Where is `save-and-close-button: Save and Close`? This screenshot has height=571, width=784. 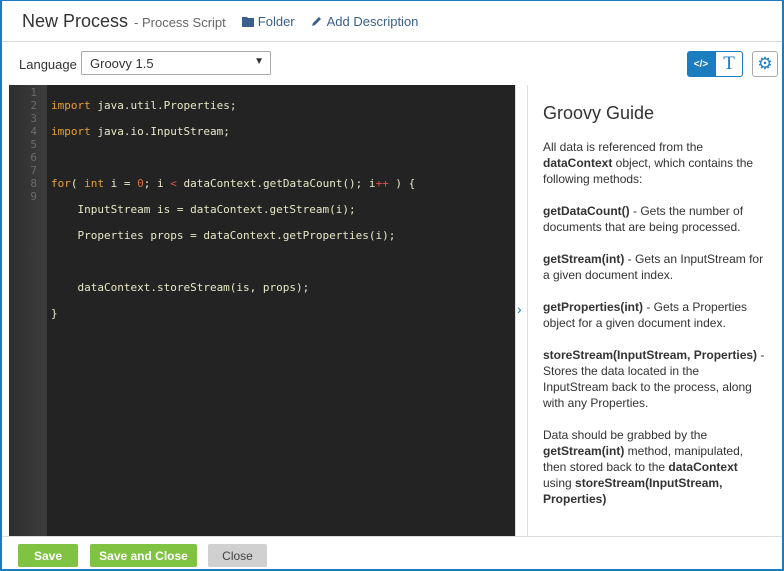
save-and-close-button: Save and Close is located at coordinates (143, 555).